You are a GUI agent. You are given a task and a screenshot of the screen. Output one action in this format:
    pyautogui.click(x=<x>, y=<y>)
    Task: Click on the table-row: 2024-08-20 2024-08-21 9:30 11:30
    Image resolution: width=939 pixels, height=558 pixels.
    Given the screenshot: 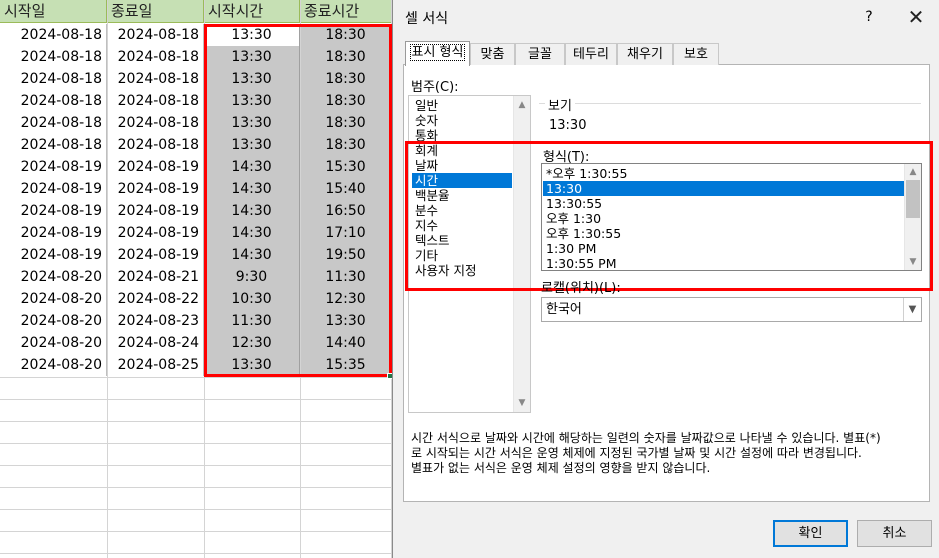 What is the action you would take?
    pyautogui.click(x=196, y=277)
    